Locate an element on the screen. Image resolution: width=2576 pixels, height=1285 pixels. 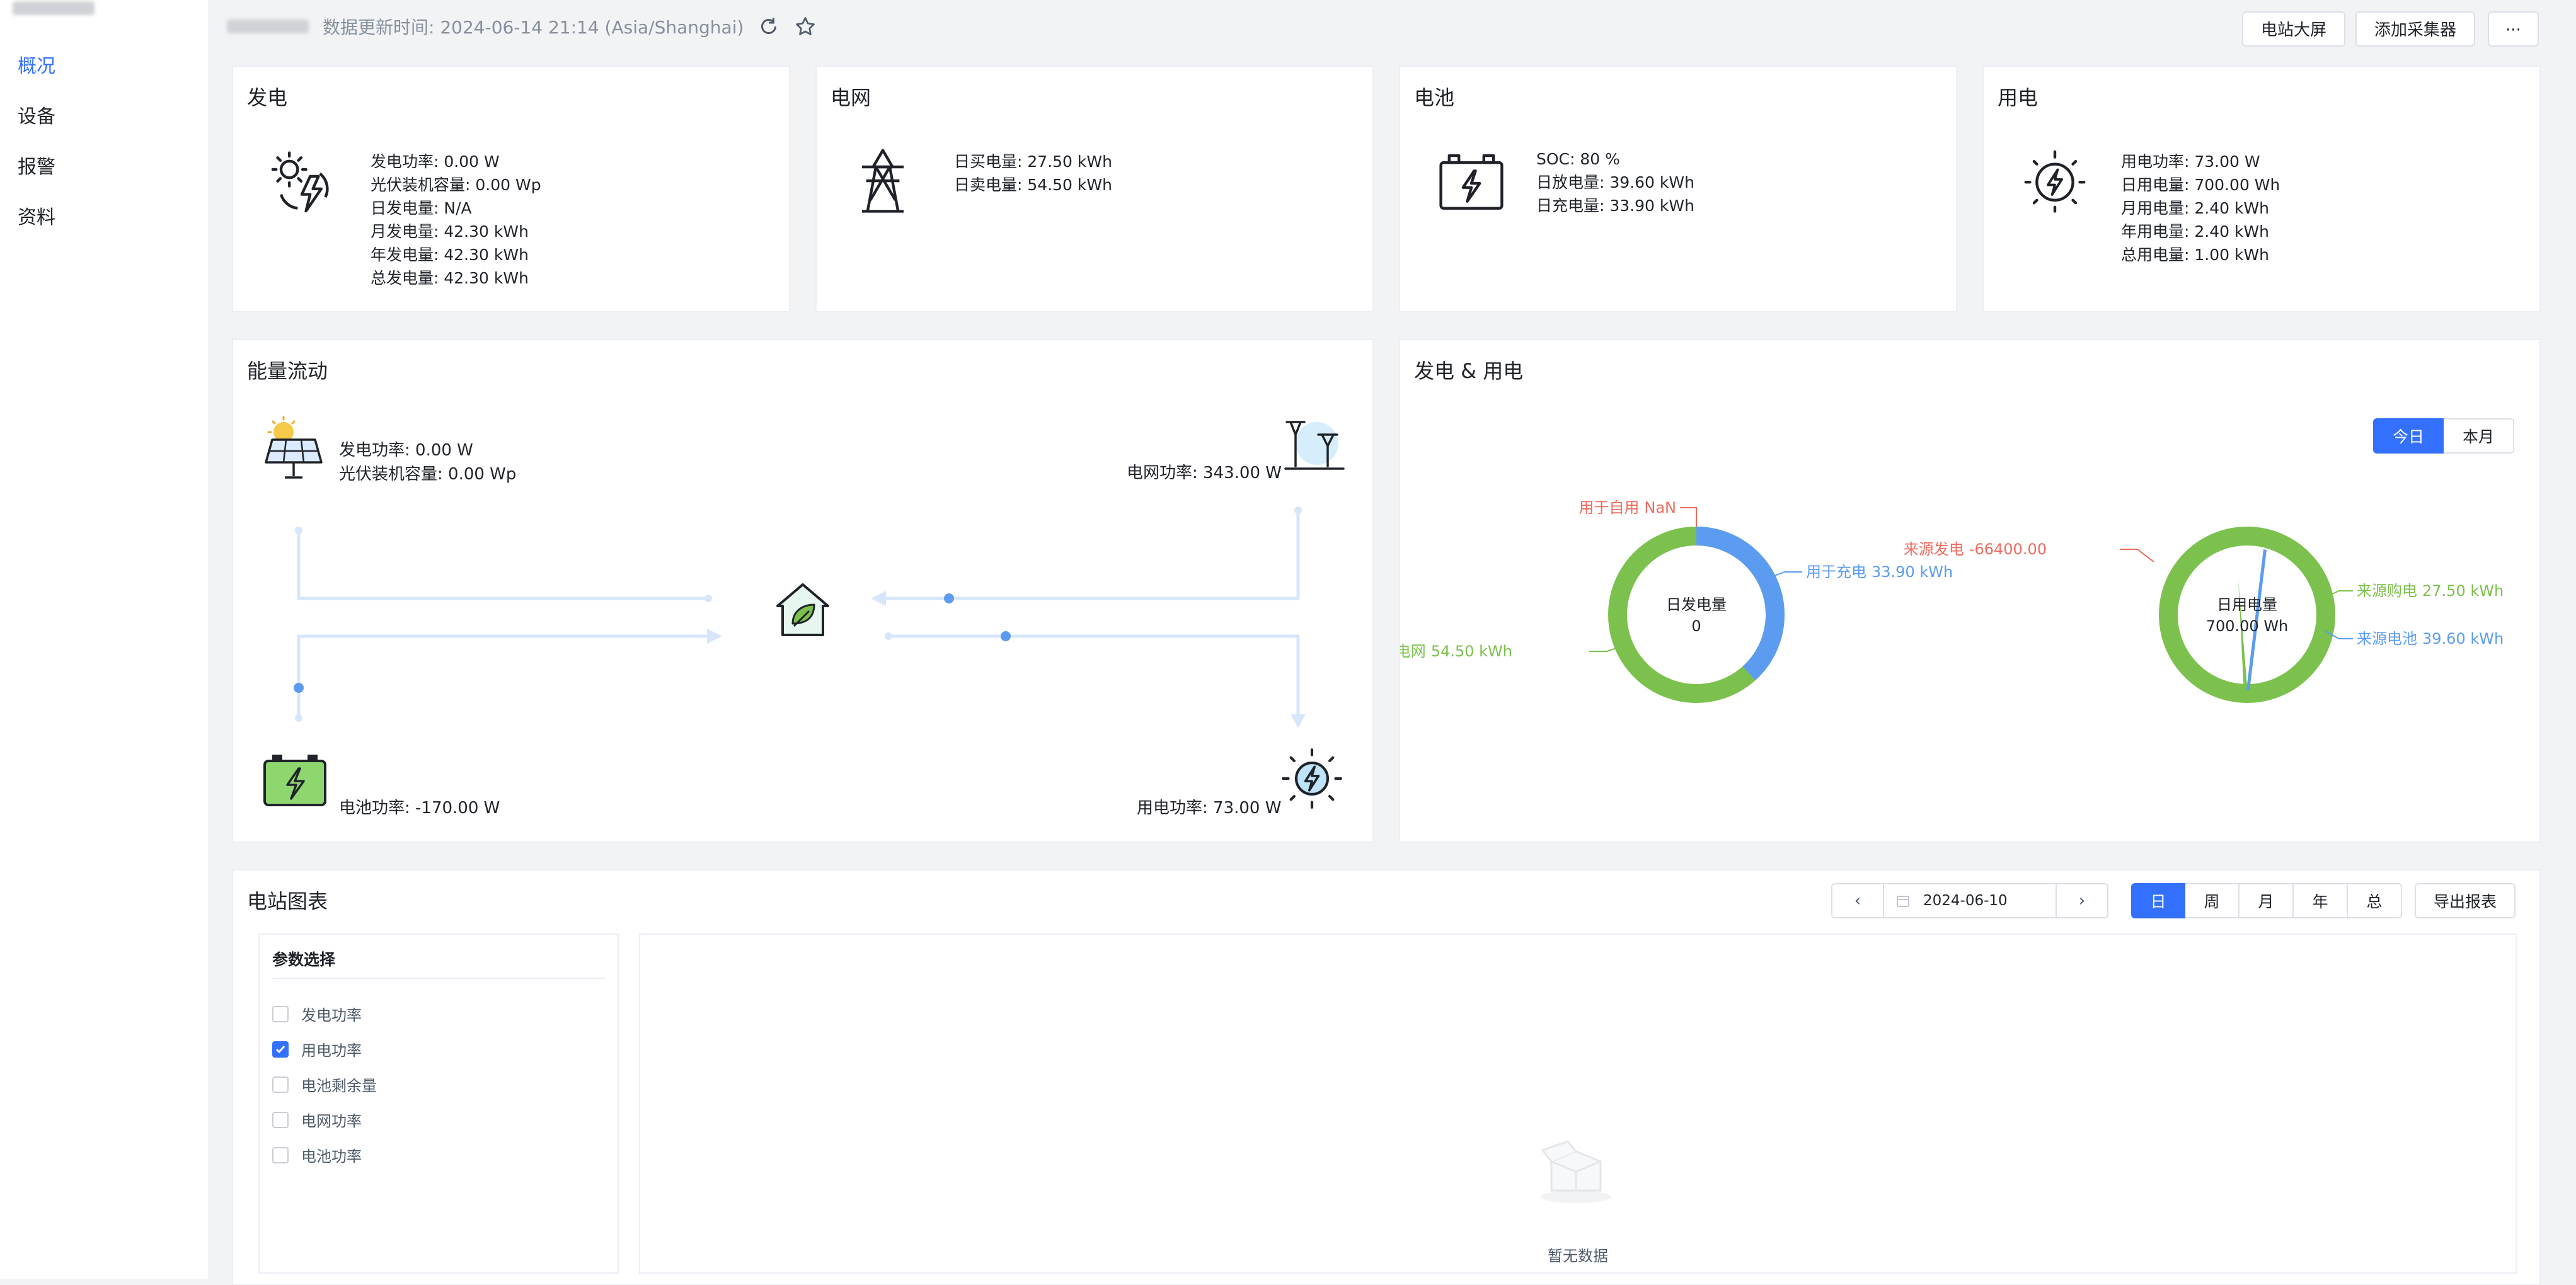
param-title: 参数选择 is located at coordinates (304, 960).